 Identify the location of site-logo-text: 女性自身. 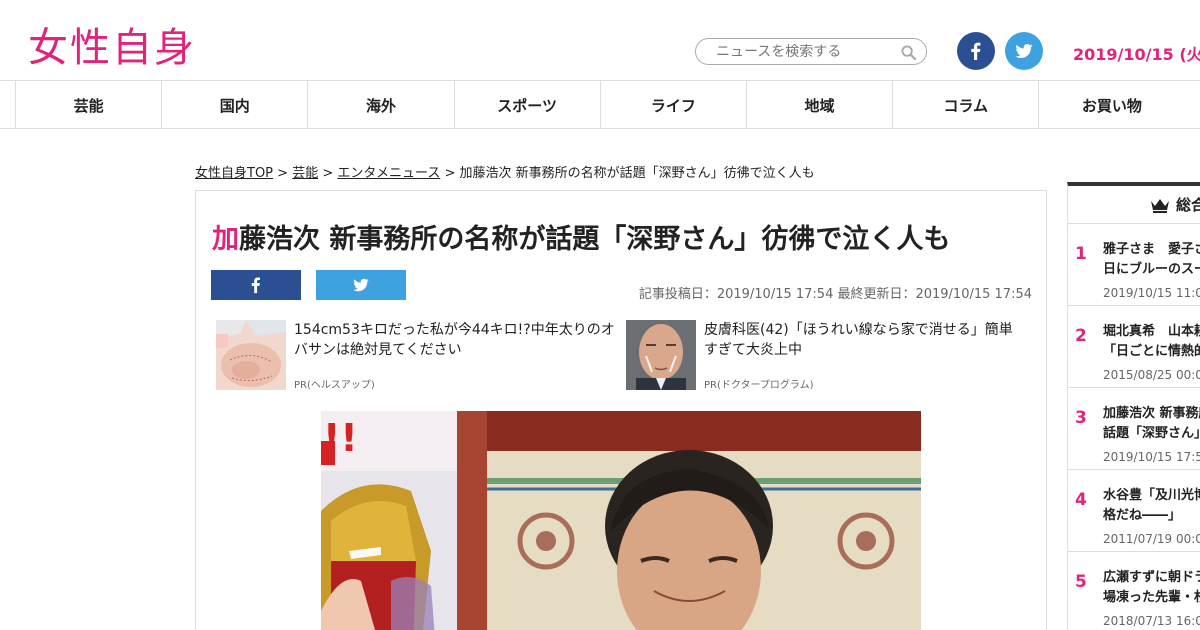
(112, 44).